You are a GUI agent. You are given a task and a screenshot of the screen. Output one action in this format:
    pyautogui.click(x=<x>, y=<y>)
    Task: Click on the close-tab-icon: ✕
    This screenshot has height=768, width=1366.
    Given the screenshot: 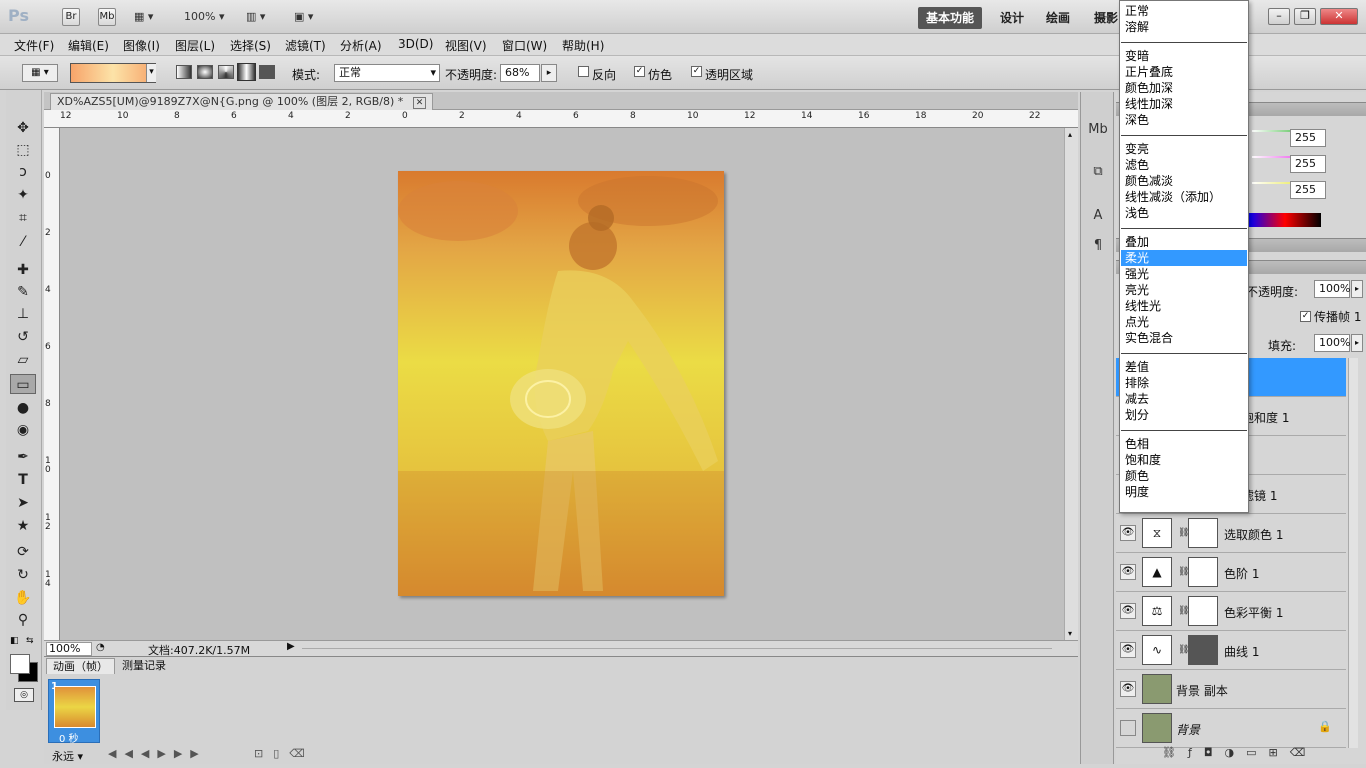 What is the action you would take?
    pyautogui.click(x=419, y=103)
    